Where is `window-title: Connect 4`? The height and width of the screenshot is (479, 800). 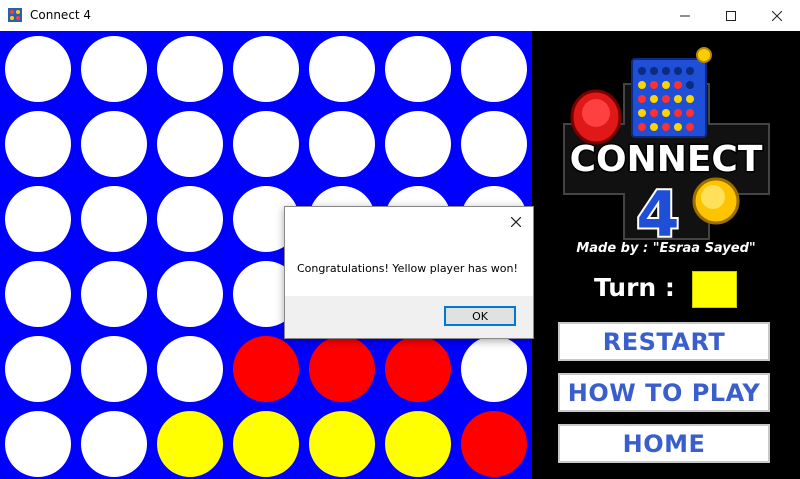
window-title: Connect 4 is located at coordinates (61, 15).